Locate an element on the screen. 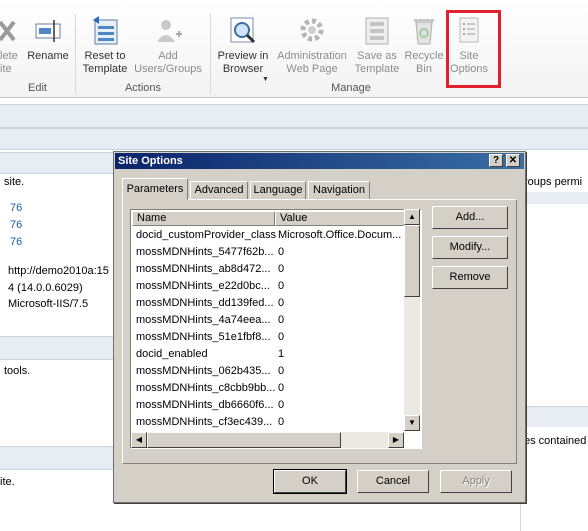 This screenshot has width=588, height=531. list-item: mossMDNHints_dd139fed... 0 is located at coordinates (271, 305).